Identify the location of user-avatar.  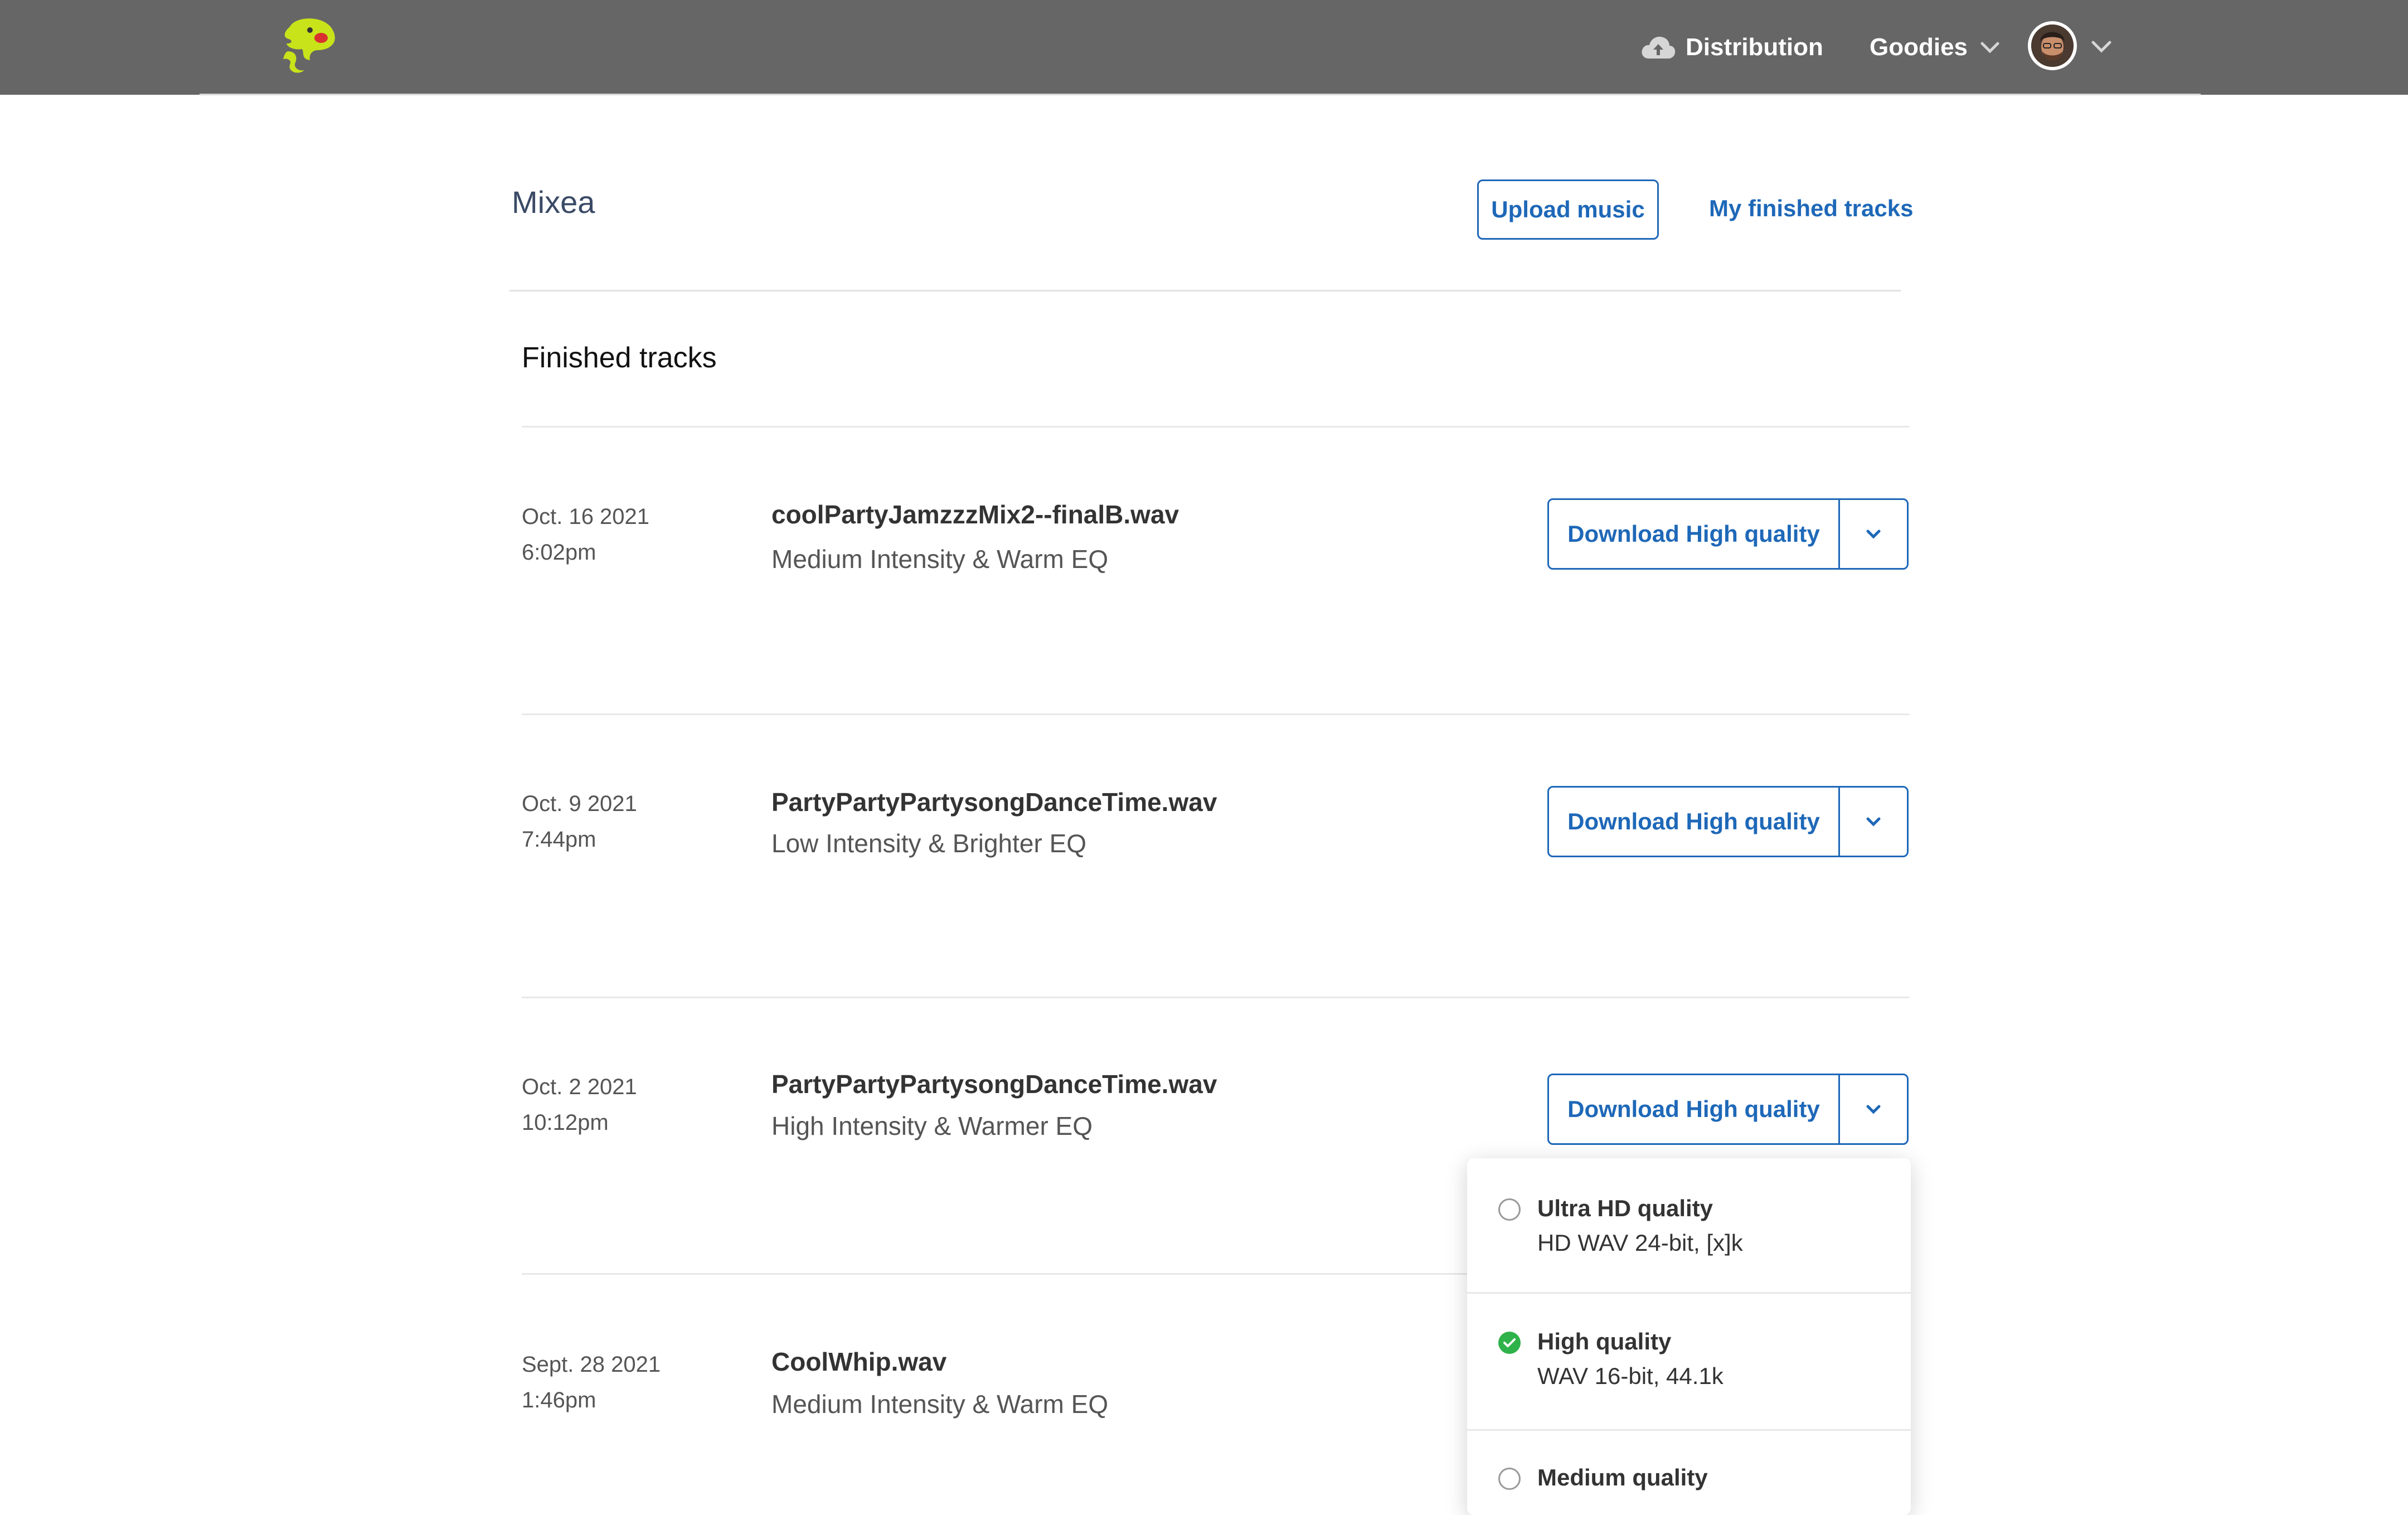
(2052, 45).